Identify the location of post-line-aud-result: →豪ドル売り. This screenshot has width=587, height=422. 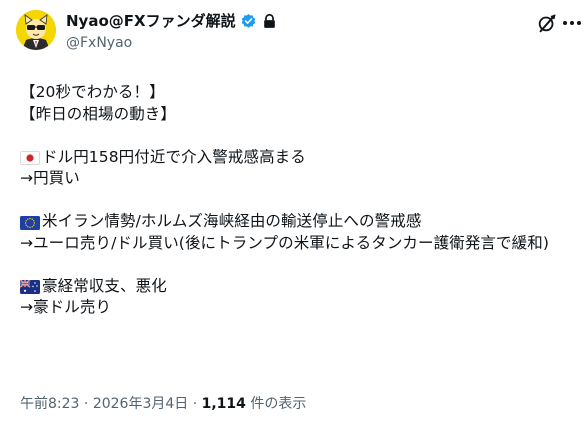
(66, 307).